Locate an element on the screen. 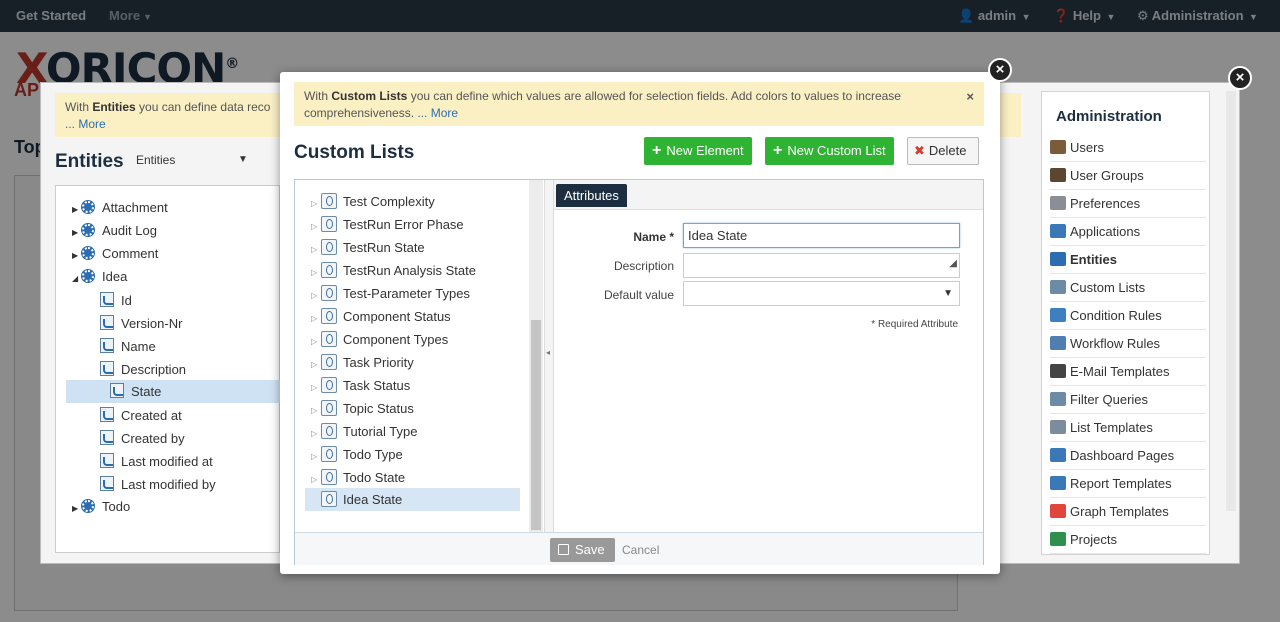 This screenshot has width=1280, height=622. custom-list-item: ▷ TestRun Analysis State is located at coordinates (393, 270).